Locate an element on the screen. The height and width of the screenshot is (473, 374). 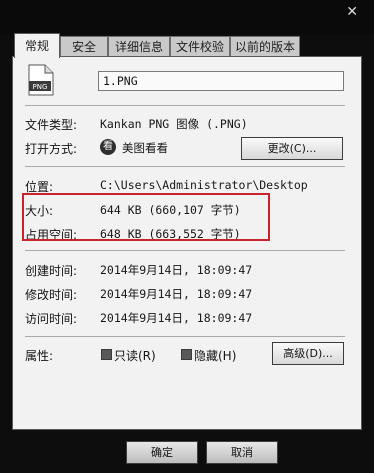
hidden-label: 隐藏(H) is located at coordinates (215, 355).